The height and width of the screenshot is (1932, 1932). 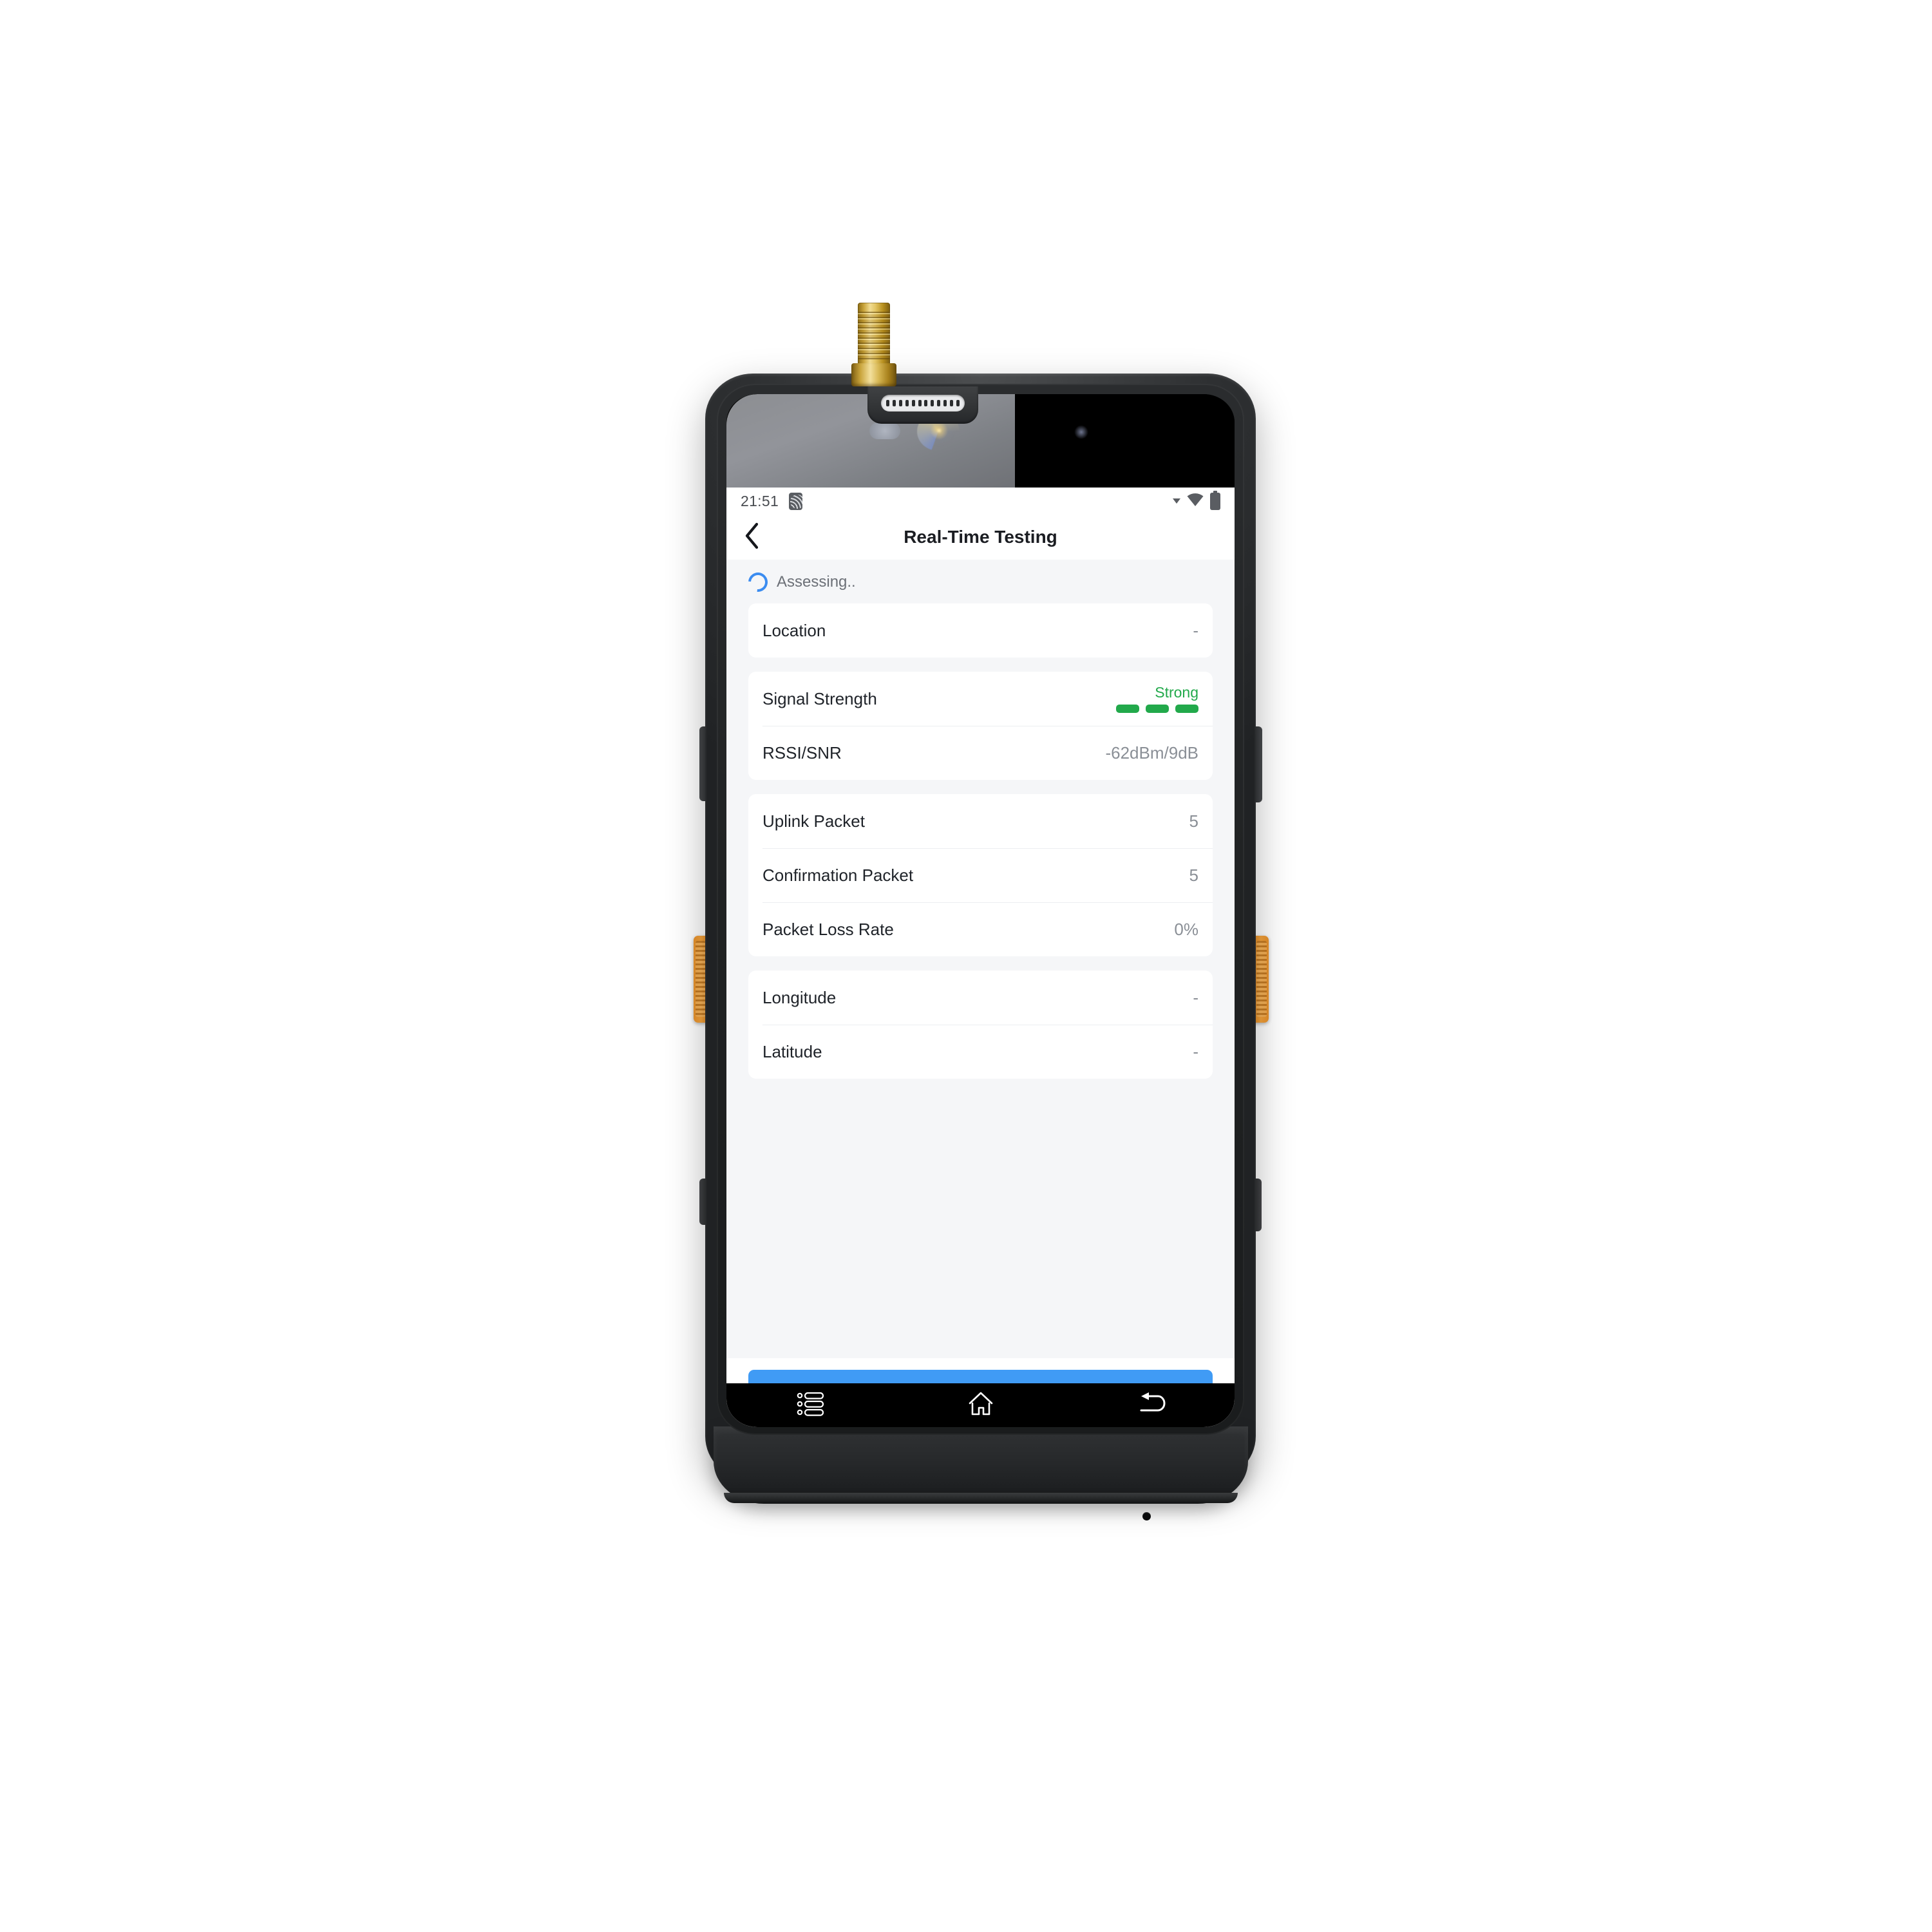 I want to click on row-confirmation-packet: Confirmation Packet 5, so click(x=980, y=875).